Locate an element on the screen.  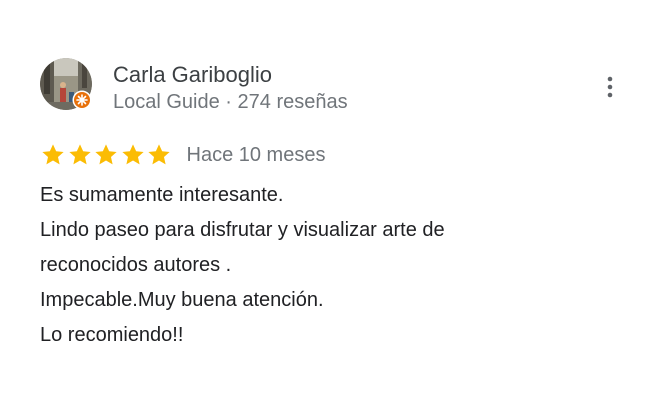
rating-row: Hace 10 meses is located at coordinates (182, 155).